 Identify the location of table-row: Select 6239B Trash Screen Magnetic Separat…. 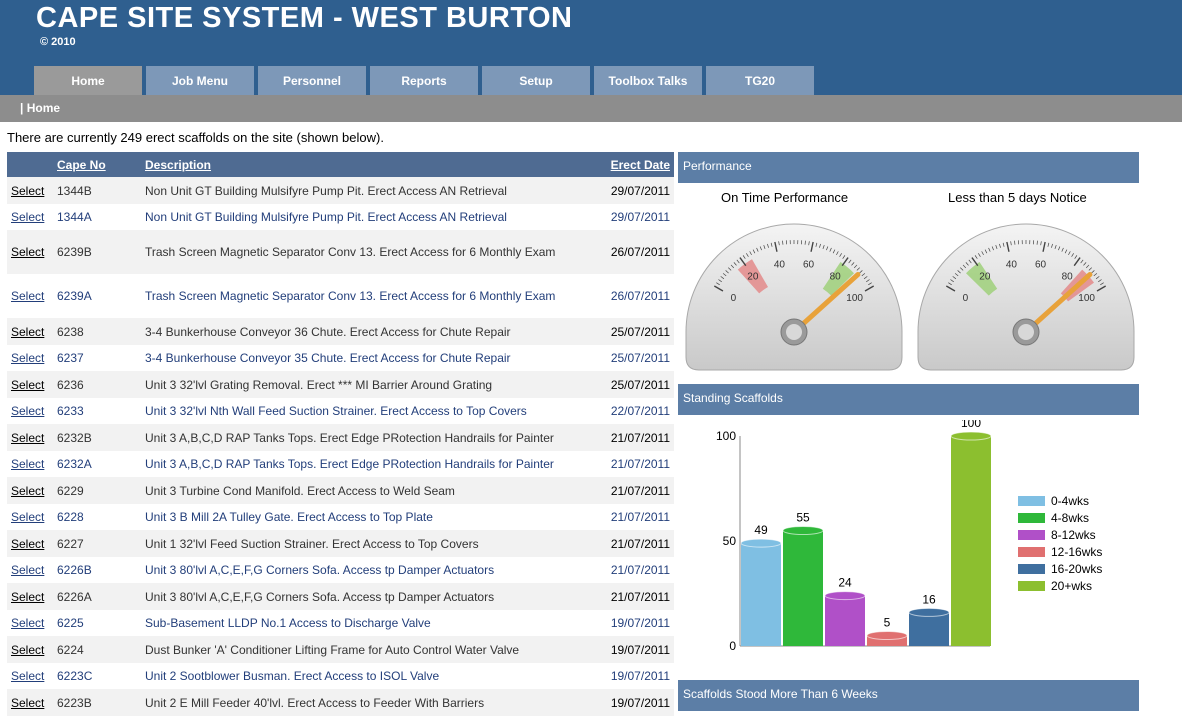
(340, 252).